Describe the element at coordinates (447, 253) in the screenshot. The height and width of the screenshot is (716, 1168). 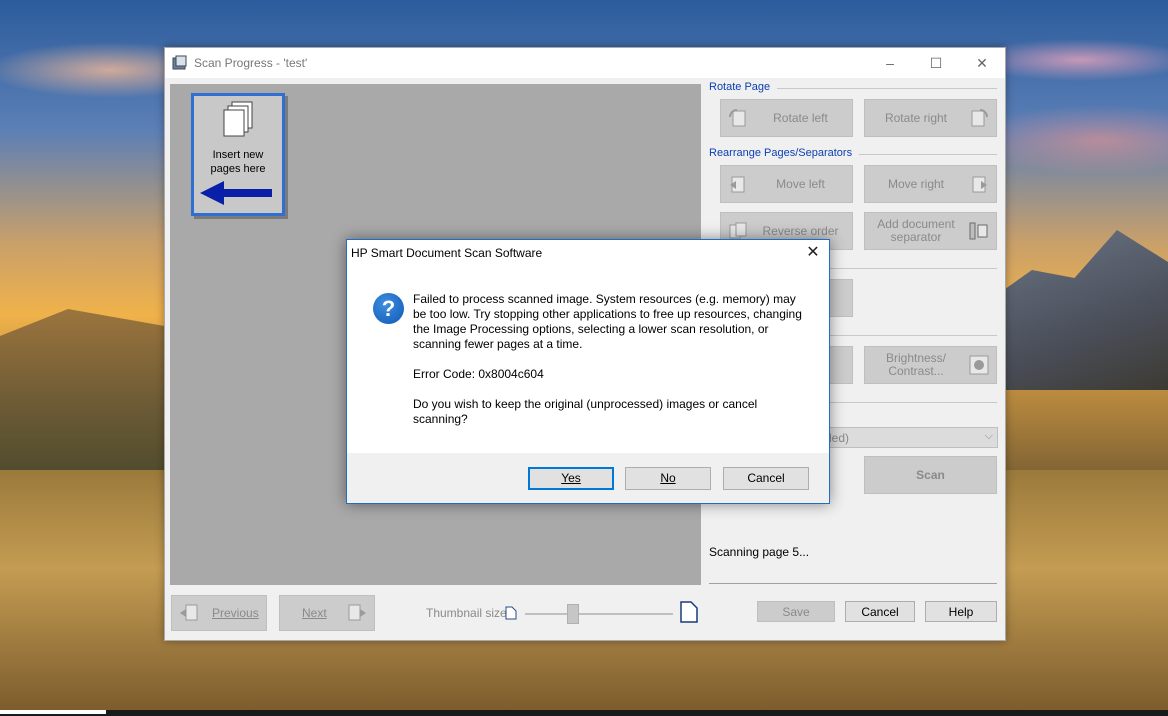
I see `dialog-title: HP Smart Document Scan Software` at that location.